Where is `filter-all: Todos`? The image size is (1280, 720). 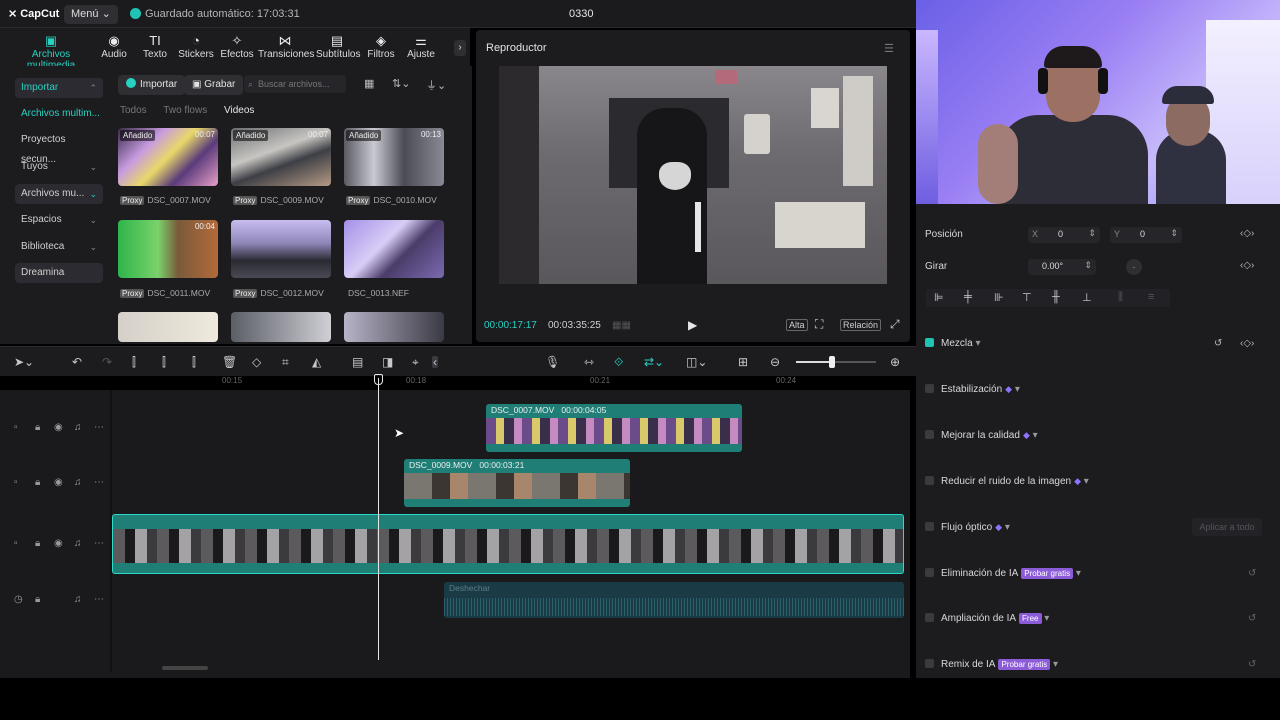 filter-all: Todos is located at coordinates (133, 110).